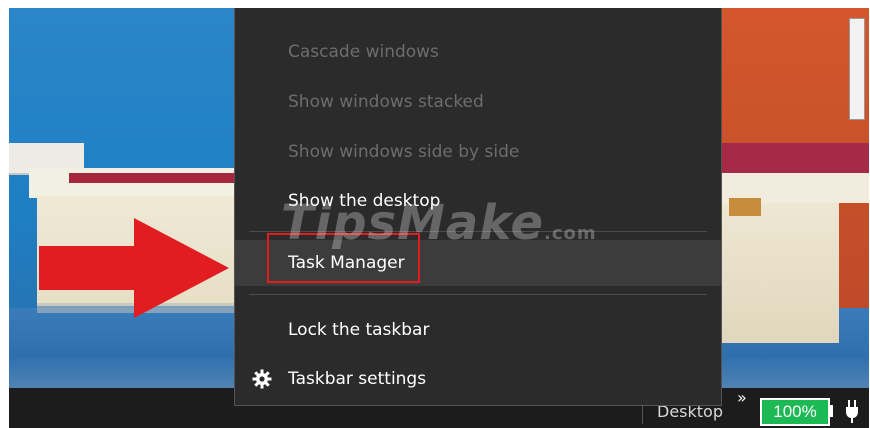  I want to click on wallpaper-tag, so click(745, 207).